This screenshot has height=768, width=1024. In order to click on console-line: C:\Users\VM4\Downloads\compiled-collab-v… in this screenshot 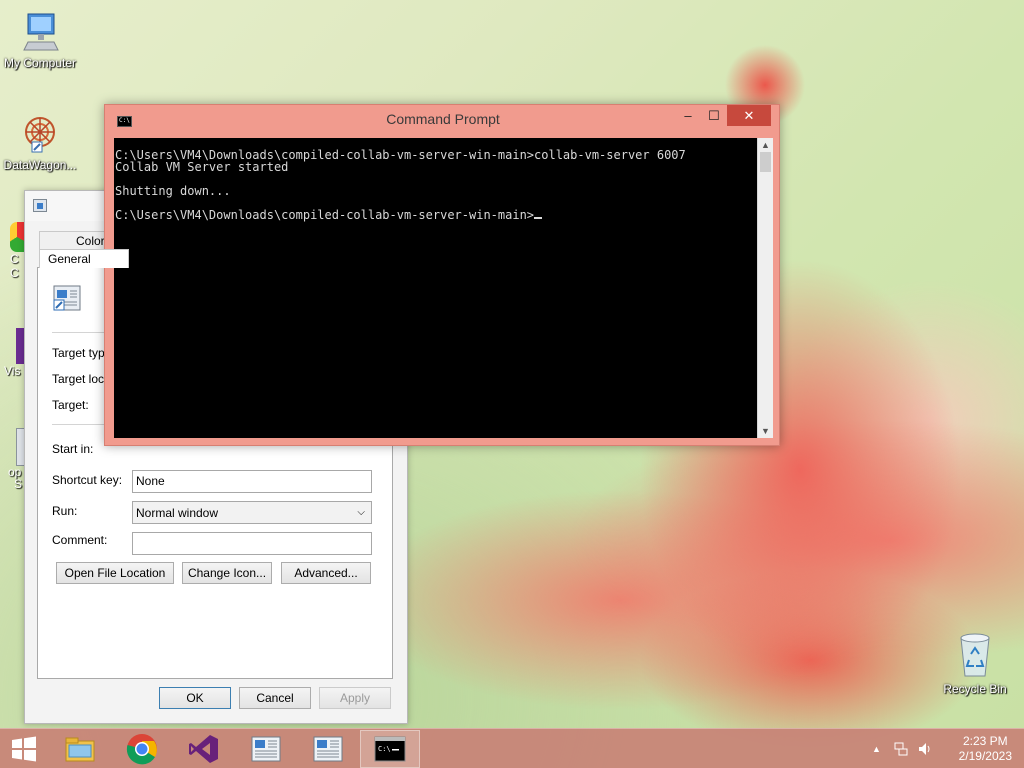, I will do `click(325, 215)`.